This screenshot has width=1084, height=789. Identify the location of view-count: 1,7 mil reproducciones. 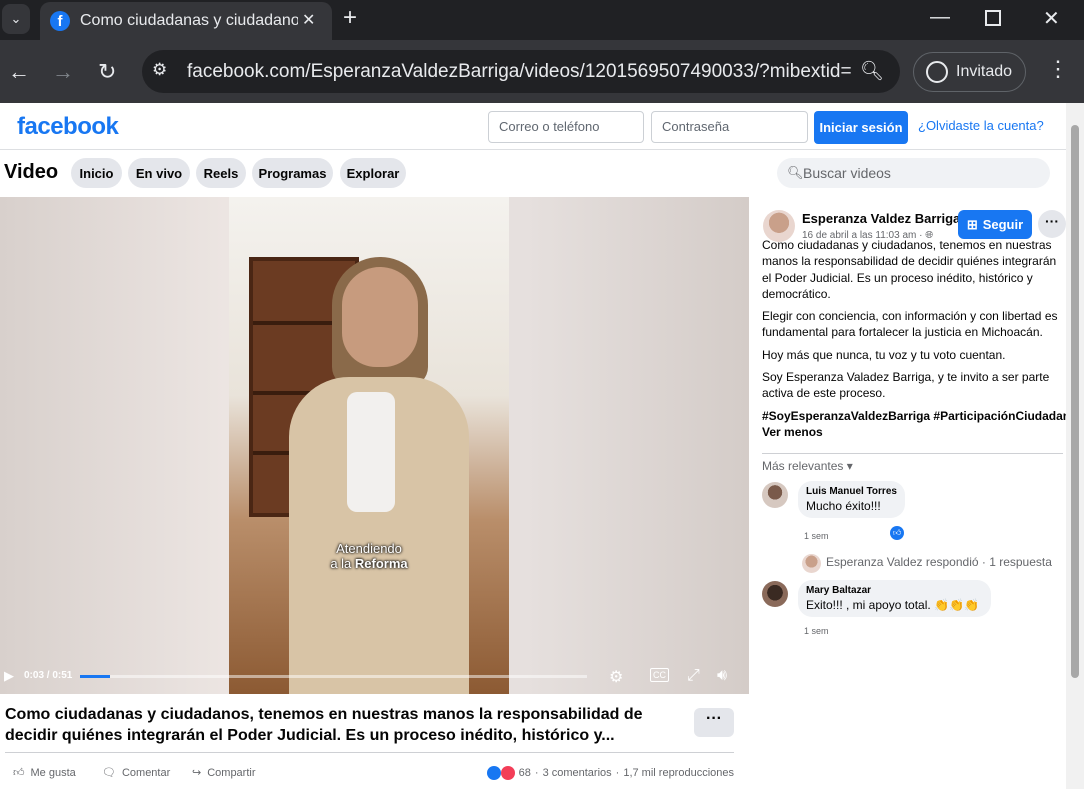
(678, 773).